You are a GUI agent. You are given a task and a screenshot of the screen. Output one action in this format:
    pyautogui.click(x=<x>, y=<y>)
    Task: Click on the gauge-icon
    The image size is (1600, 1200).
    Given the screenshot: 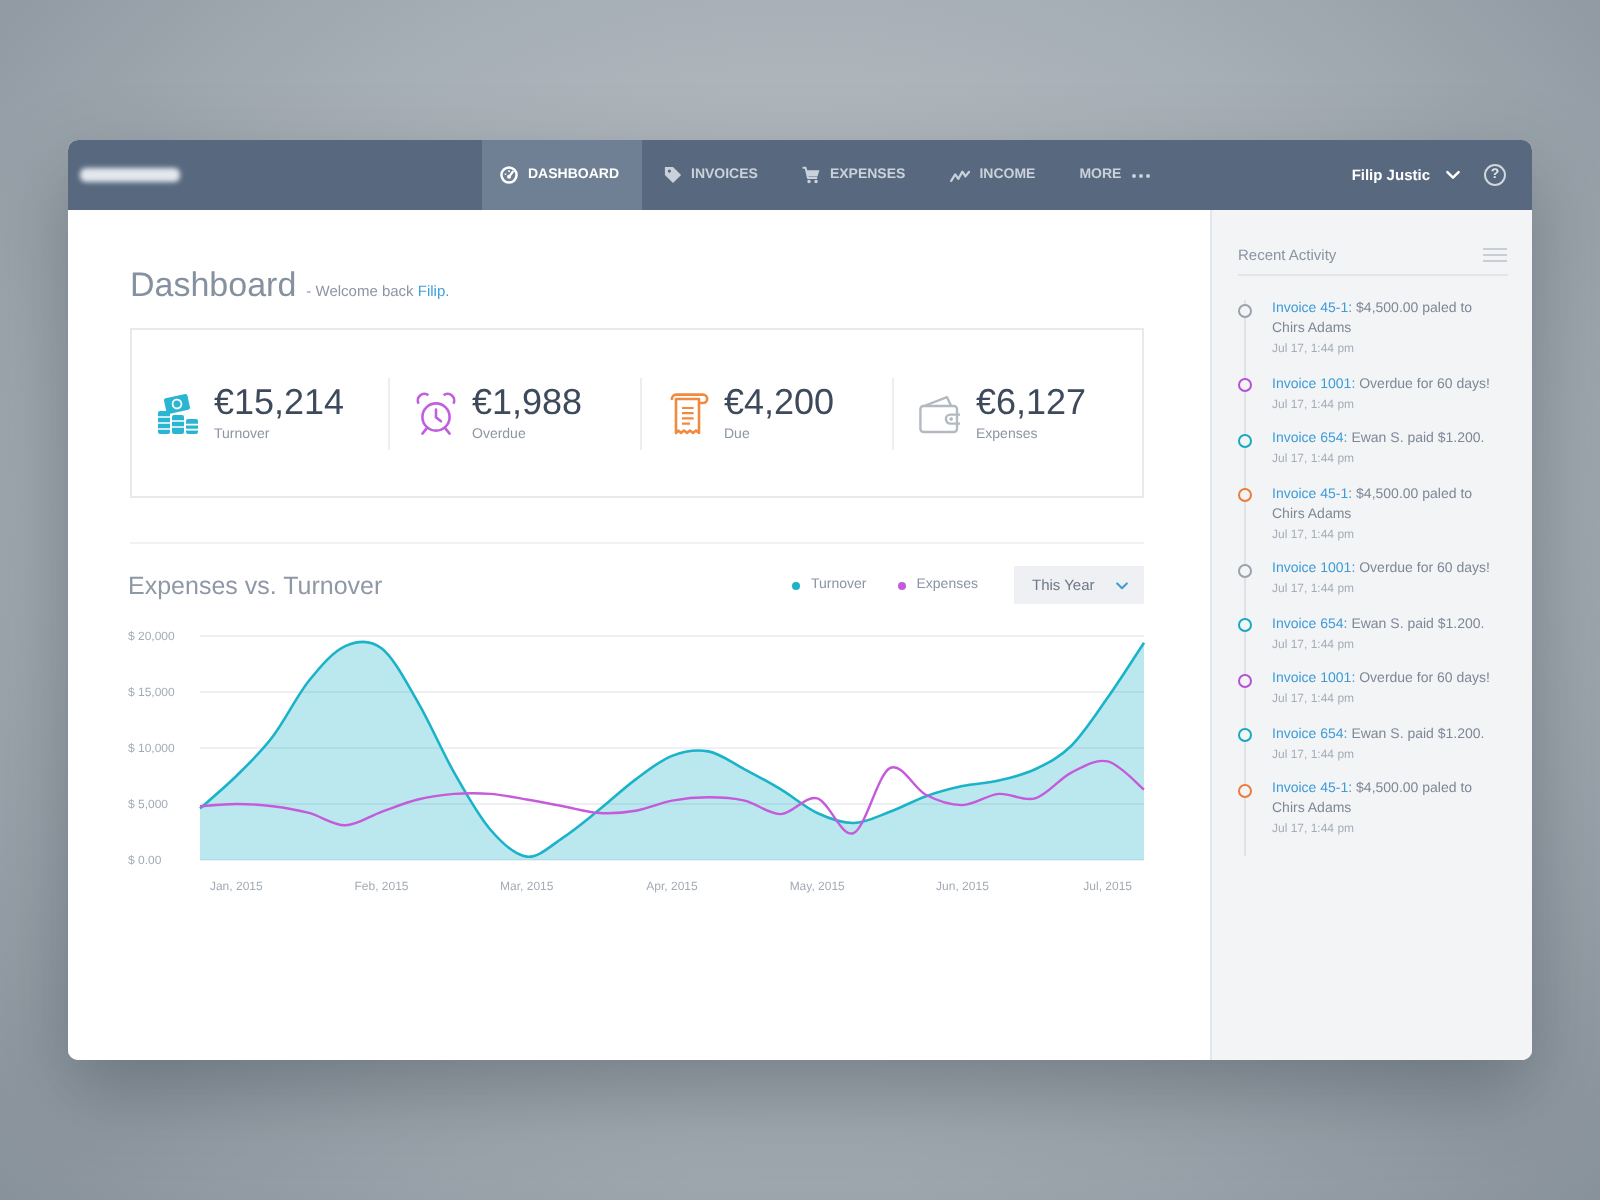 What is the action you would take?
    pyautogui.click(x=509, y=175)
    